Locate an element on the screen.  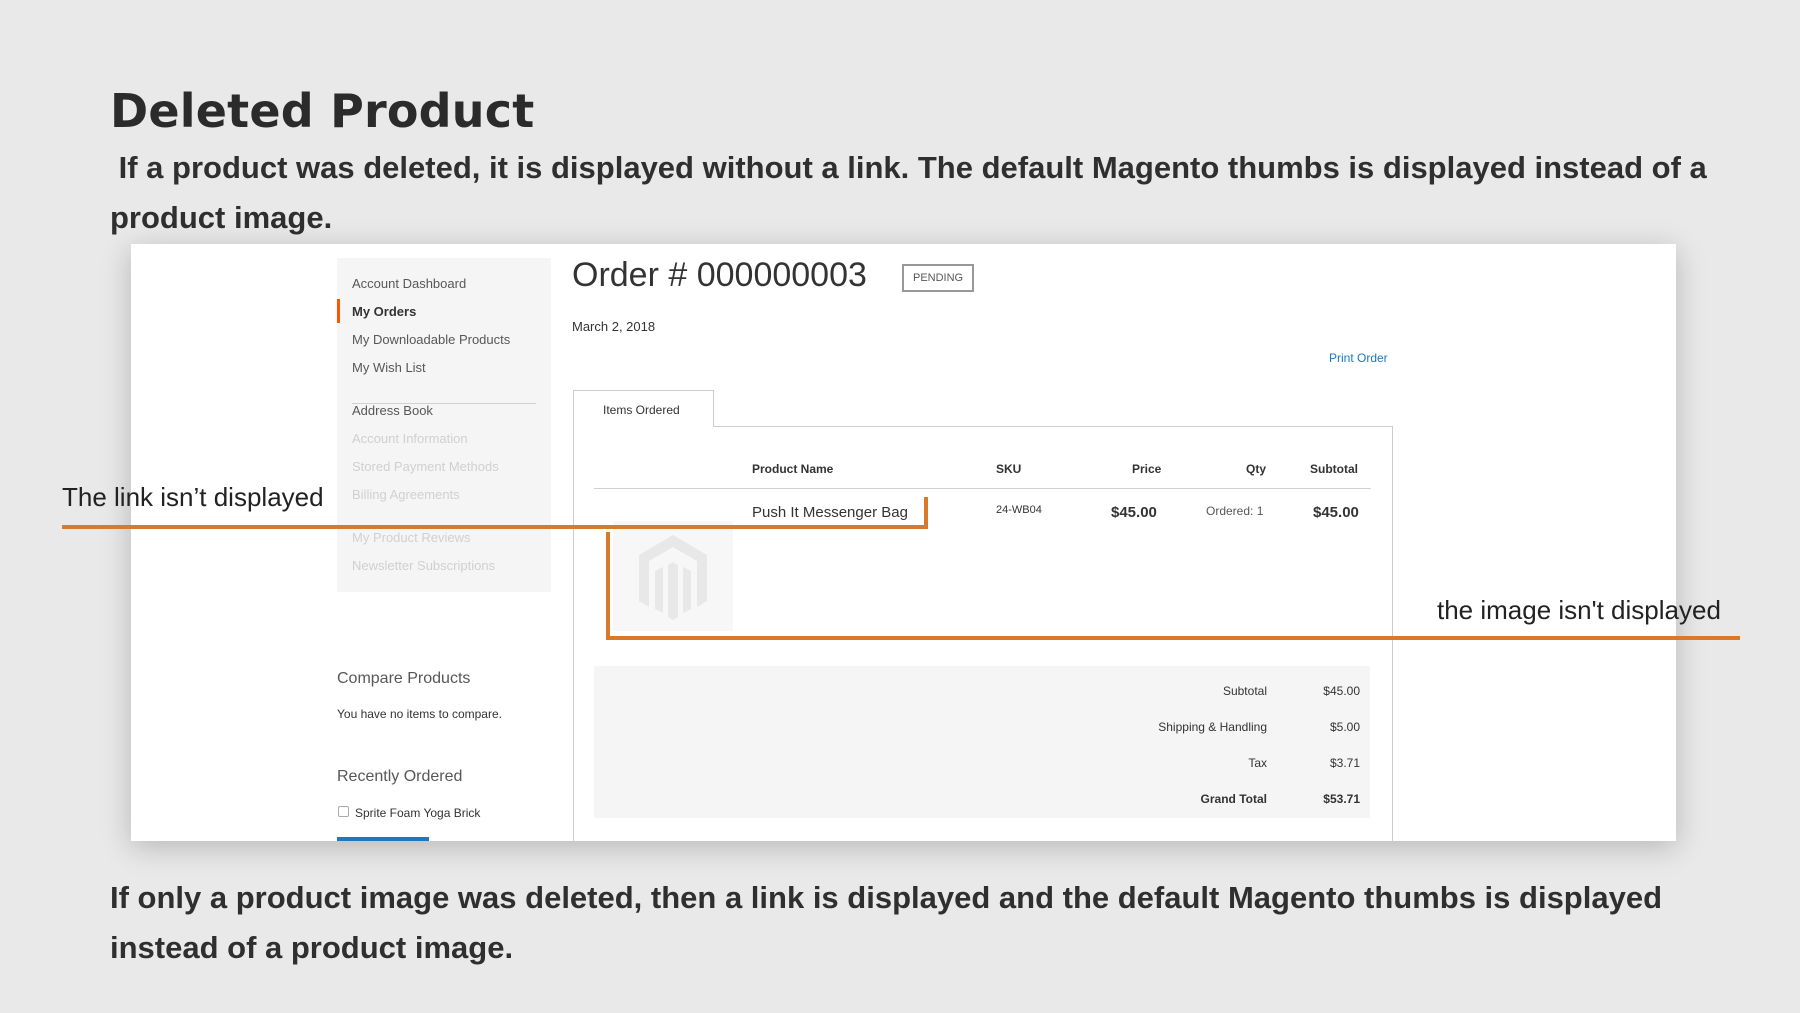
totals-shipping-label: Shipping & Handling is located at coordinates (1212, 727).